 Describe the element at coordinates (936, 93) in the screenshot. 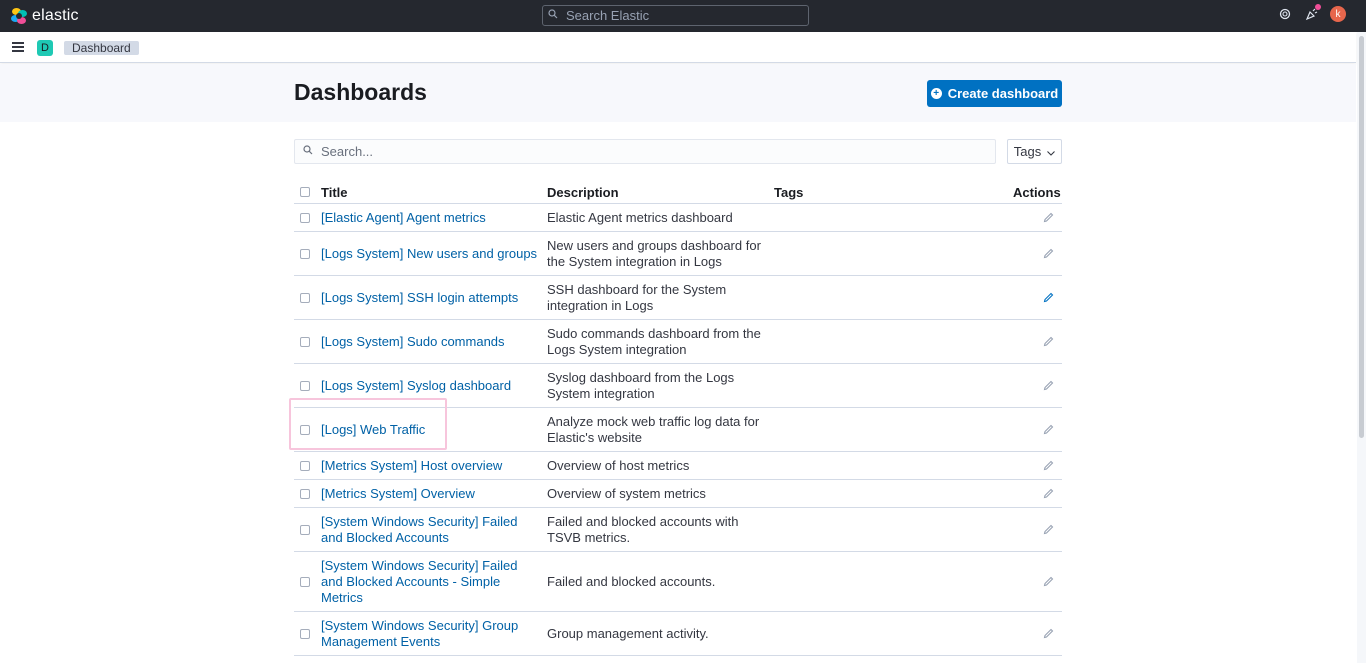

I see `plus-circle-icon: +` at that location.